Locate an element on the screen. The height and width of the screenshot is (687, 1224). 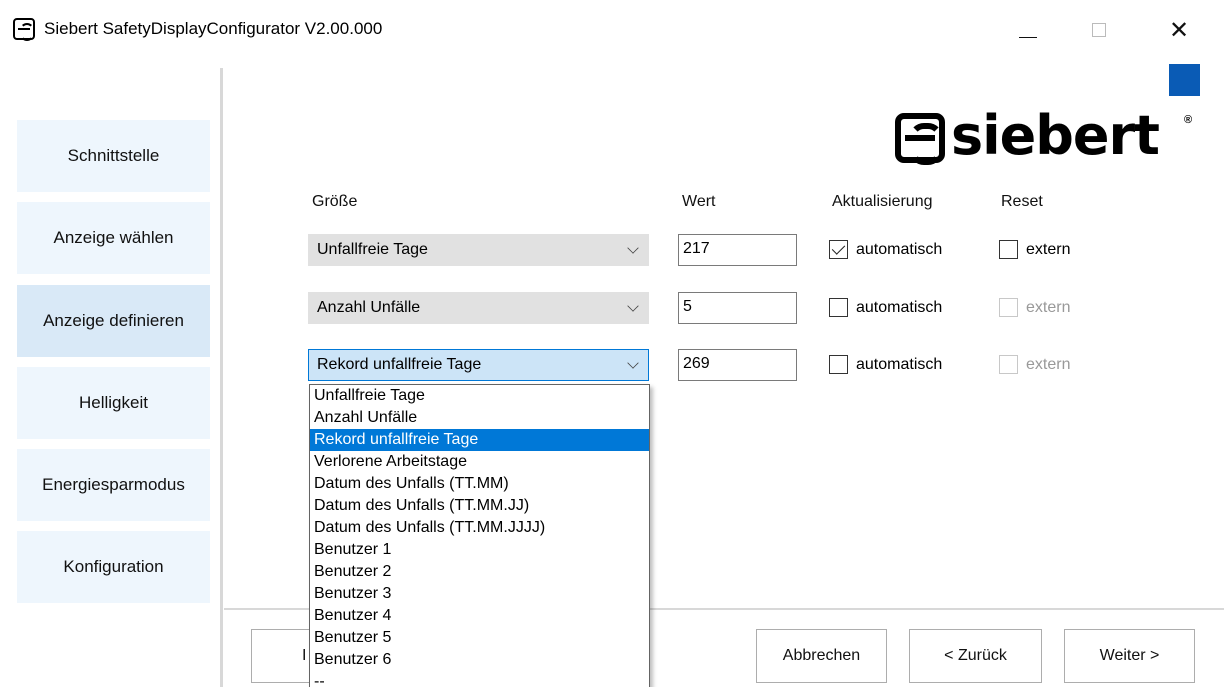
dropdown-option: Benutzer 1 is located at coordinates (479, 550).